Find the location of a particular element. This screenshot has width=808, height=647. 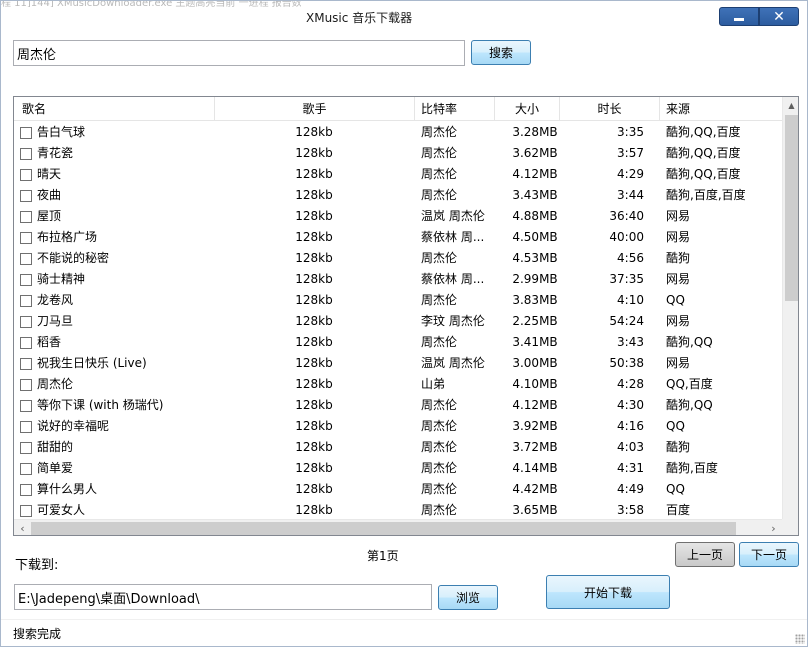

size-cell: 3.00MB is located at coordinates (535, 363).